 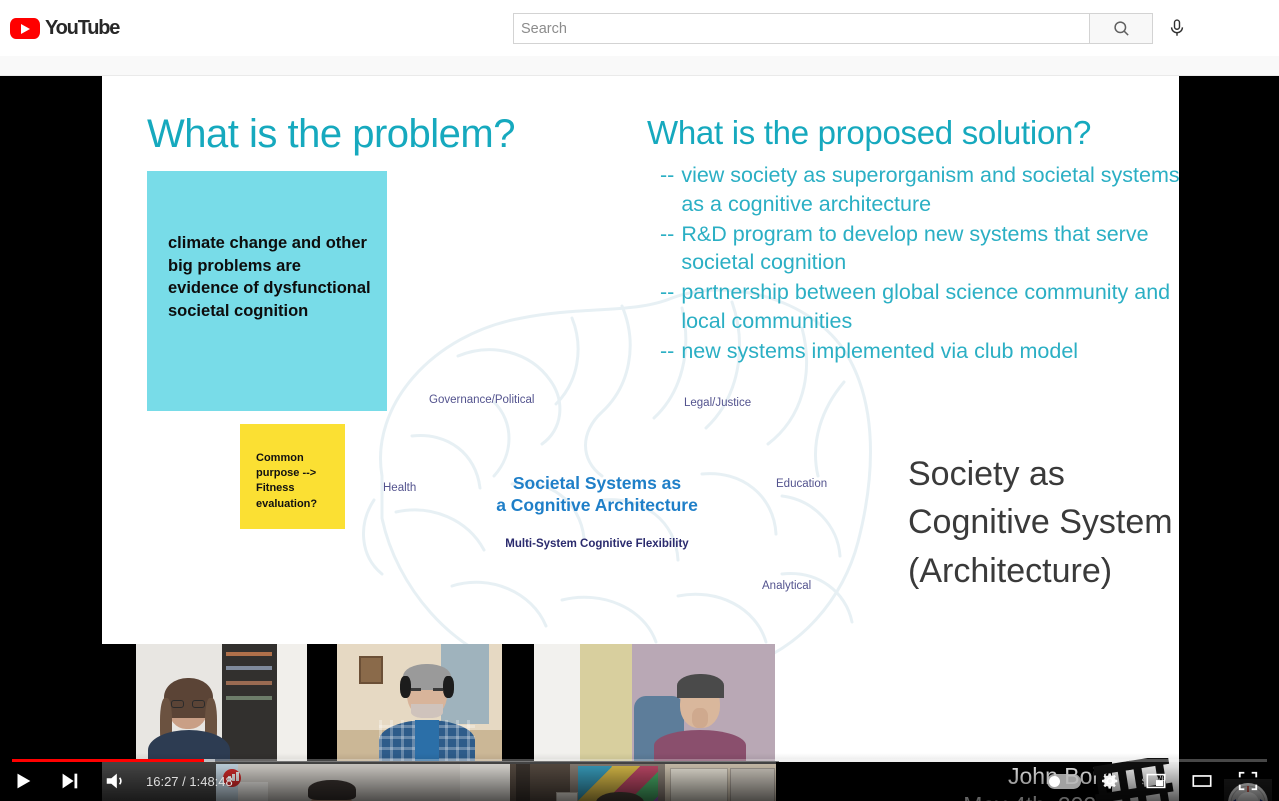 I want to click on youtube-logo: YouTube, so click(x=65, y=28).